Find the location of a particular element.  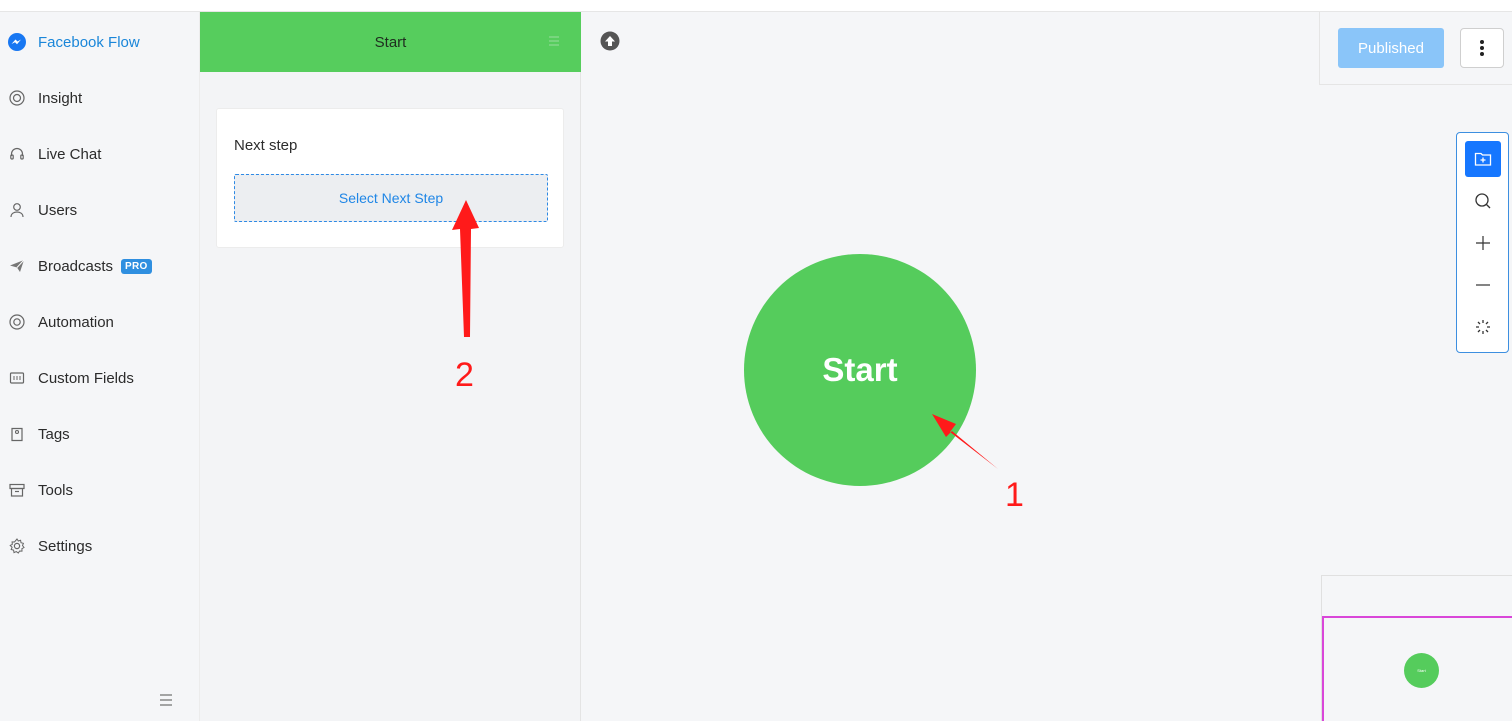

panel-header: Start is located at coordinates (390, 42).